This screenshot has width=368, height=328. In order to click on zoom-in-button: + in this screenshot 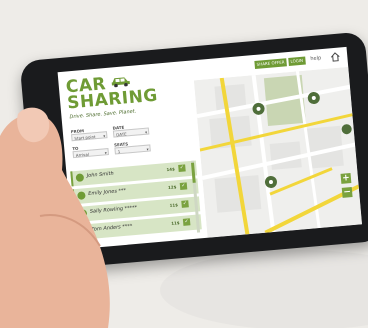, I will do `click(346, 178)`.